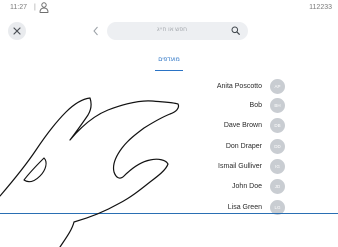 This screenshot has width=338, height=247. What do you see at coordinates (169, 188) in the screenshot?
I see `list-item: John Doe JD` at bounding box center [169, 188].